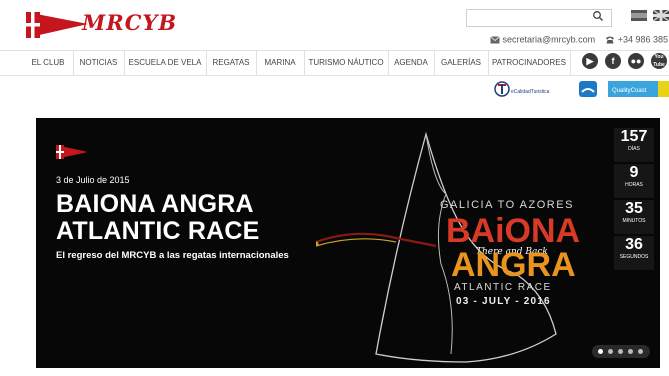 This screenshot has width=669, height=376. Describe the element at coordinates (513, 231) in the screenshot. I see `artwork-baiona-text: BAiONA` at that location.